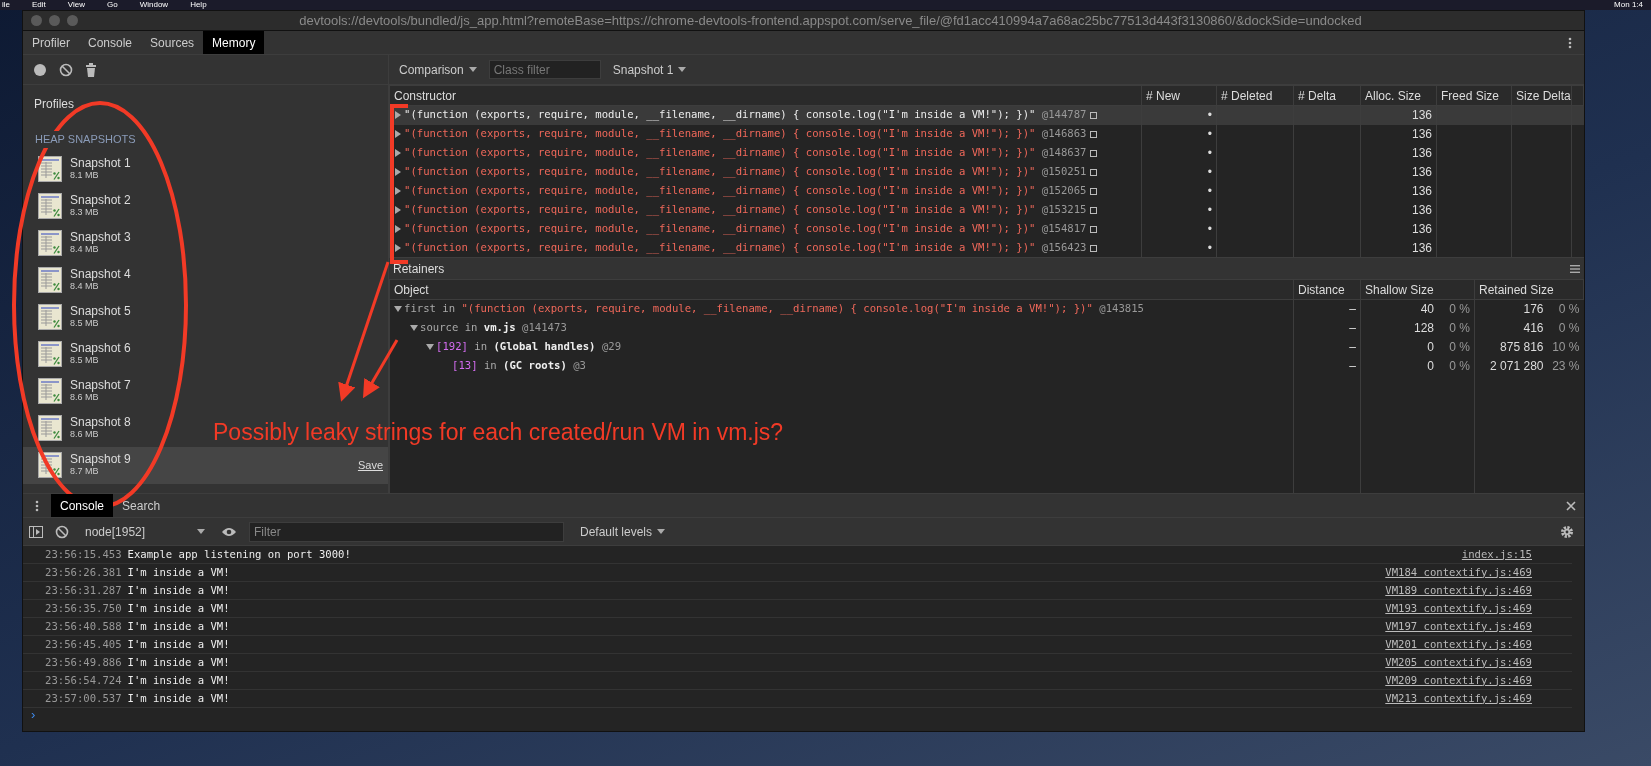 The image size is (1651, 766). I want to click on context-dropdown: node[1952], so click(145, 531).